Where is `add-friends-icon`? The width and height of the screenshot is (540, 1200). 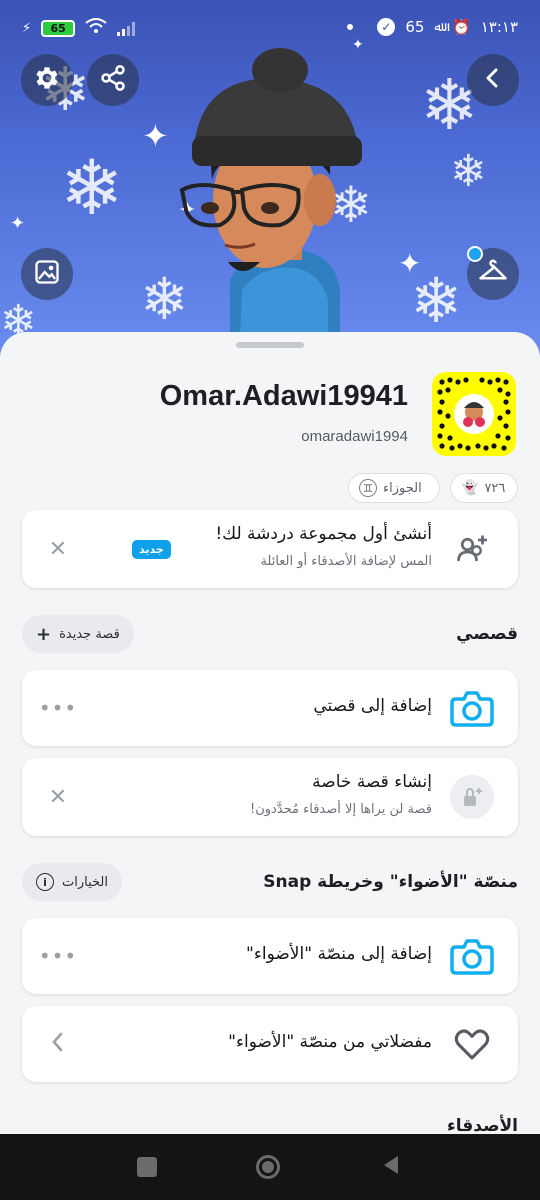
add-friends-icon is located at coordinates (472, 549).